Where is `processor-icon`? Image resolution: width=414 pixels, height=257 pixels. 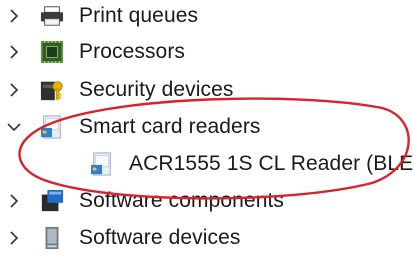
processor-icon is located at coordinates (52, 52).